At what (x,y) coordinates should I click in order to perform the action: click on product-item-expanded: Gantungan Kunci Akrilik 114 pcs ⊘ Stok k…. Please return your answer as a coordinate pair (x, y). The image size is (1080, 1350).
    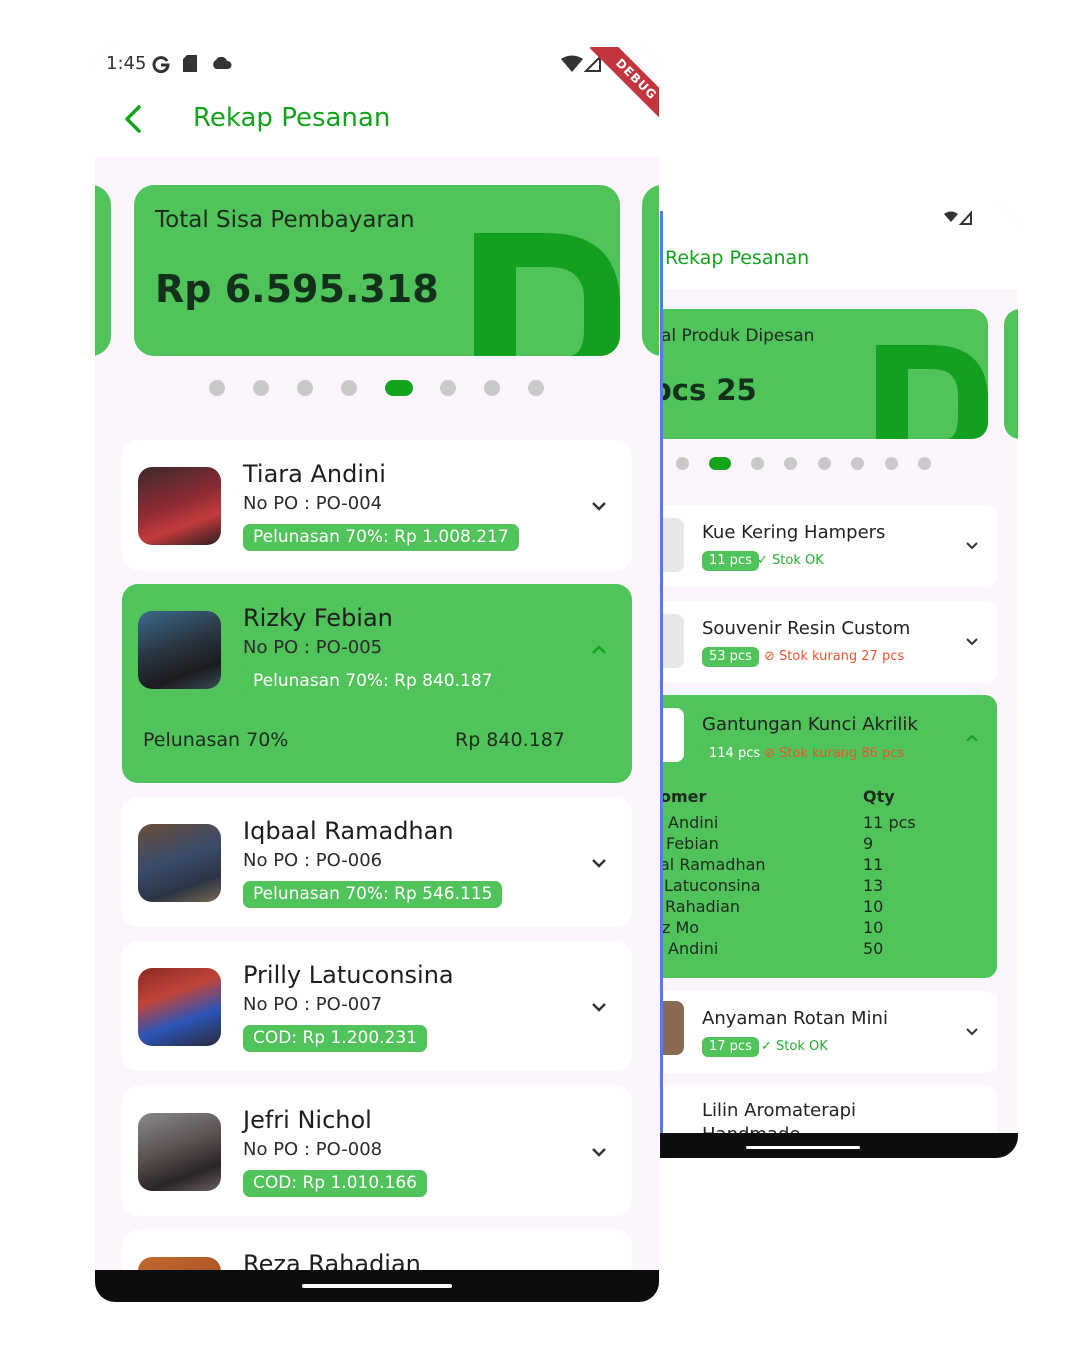
    Looking at the image, I should click on (828, 836).